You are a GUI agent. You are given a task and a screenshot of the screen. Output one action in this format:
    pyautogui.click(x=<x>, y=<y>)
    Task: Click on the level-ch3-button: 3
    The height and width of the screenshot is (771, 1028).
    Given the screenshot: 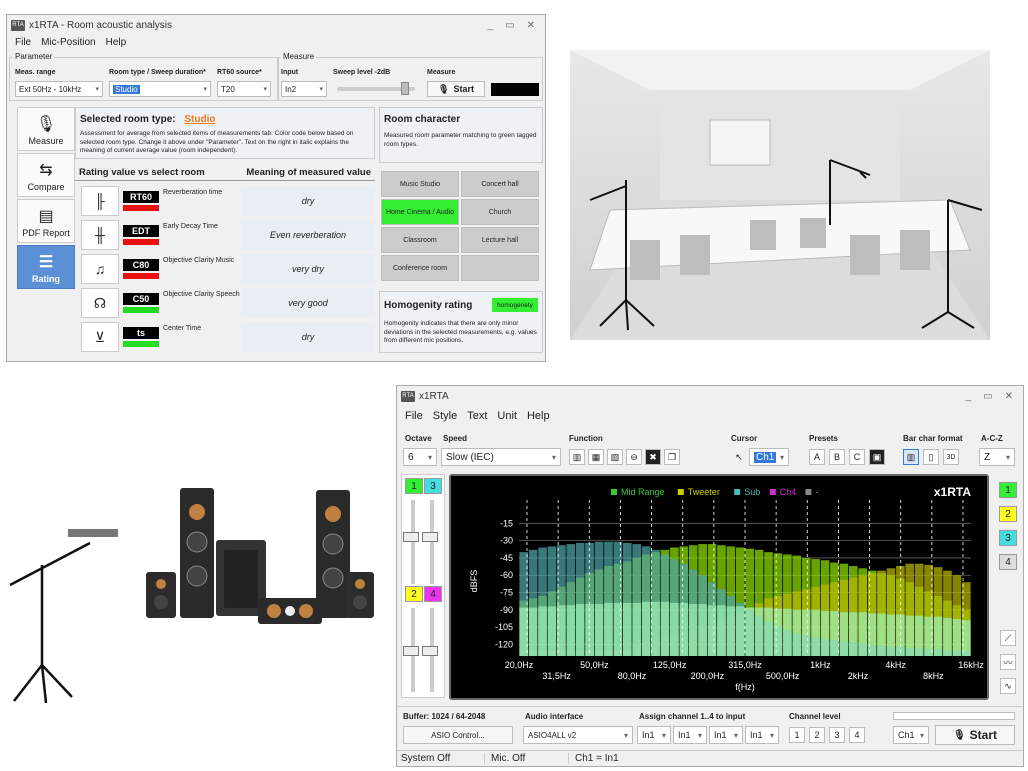 What is the action you would take?
    pyautogui.click(x=837, y=735)
    